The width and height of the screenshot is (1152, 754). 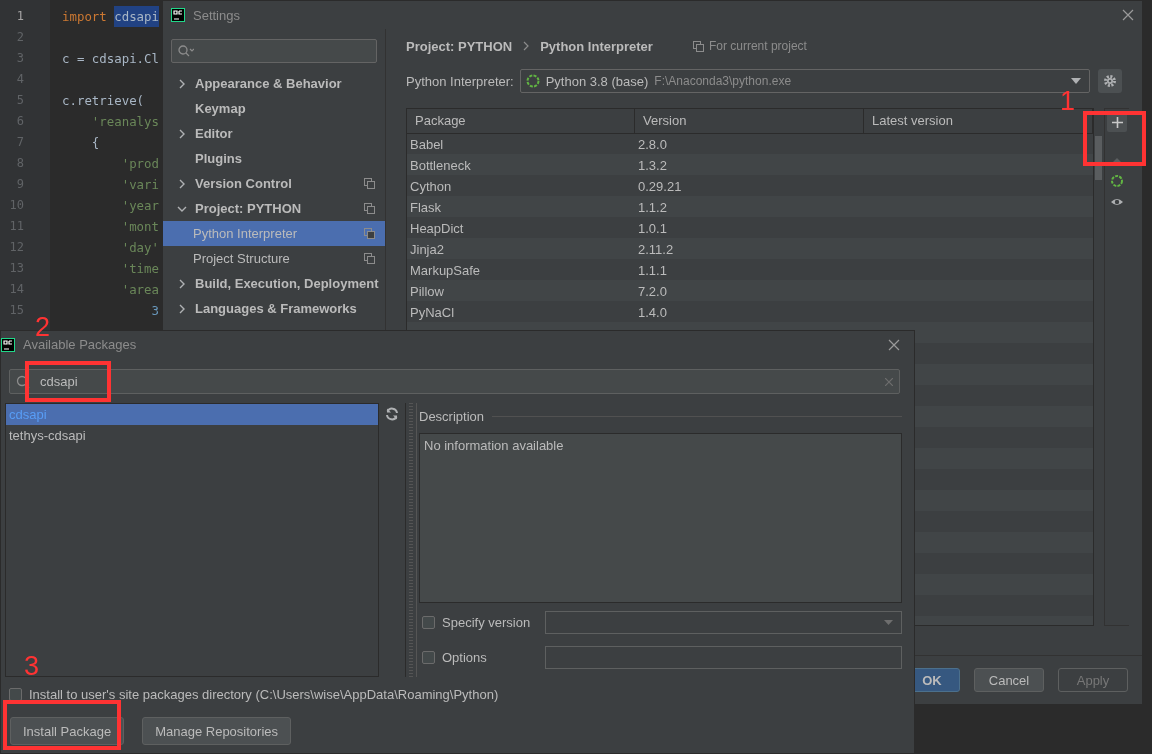 I want to click on table-cell-text: 1.3.2, so click(x=652, y=166).